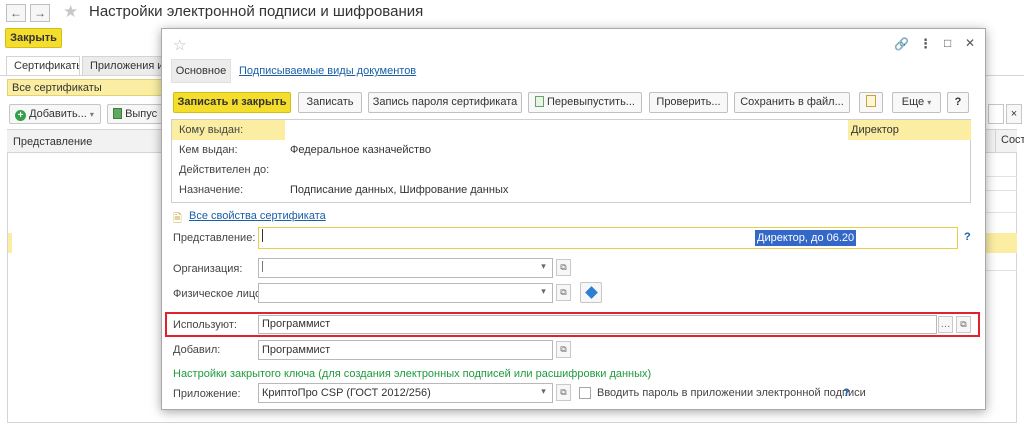 The height and width of the screenshot is (425, 1024). What do you see at coordinates (543, 292) in the screenshot?
I see `person-dropdown-icon: ▾` at bounding box center [543, 292].